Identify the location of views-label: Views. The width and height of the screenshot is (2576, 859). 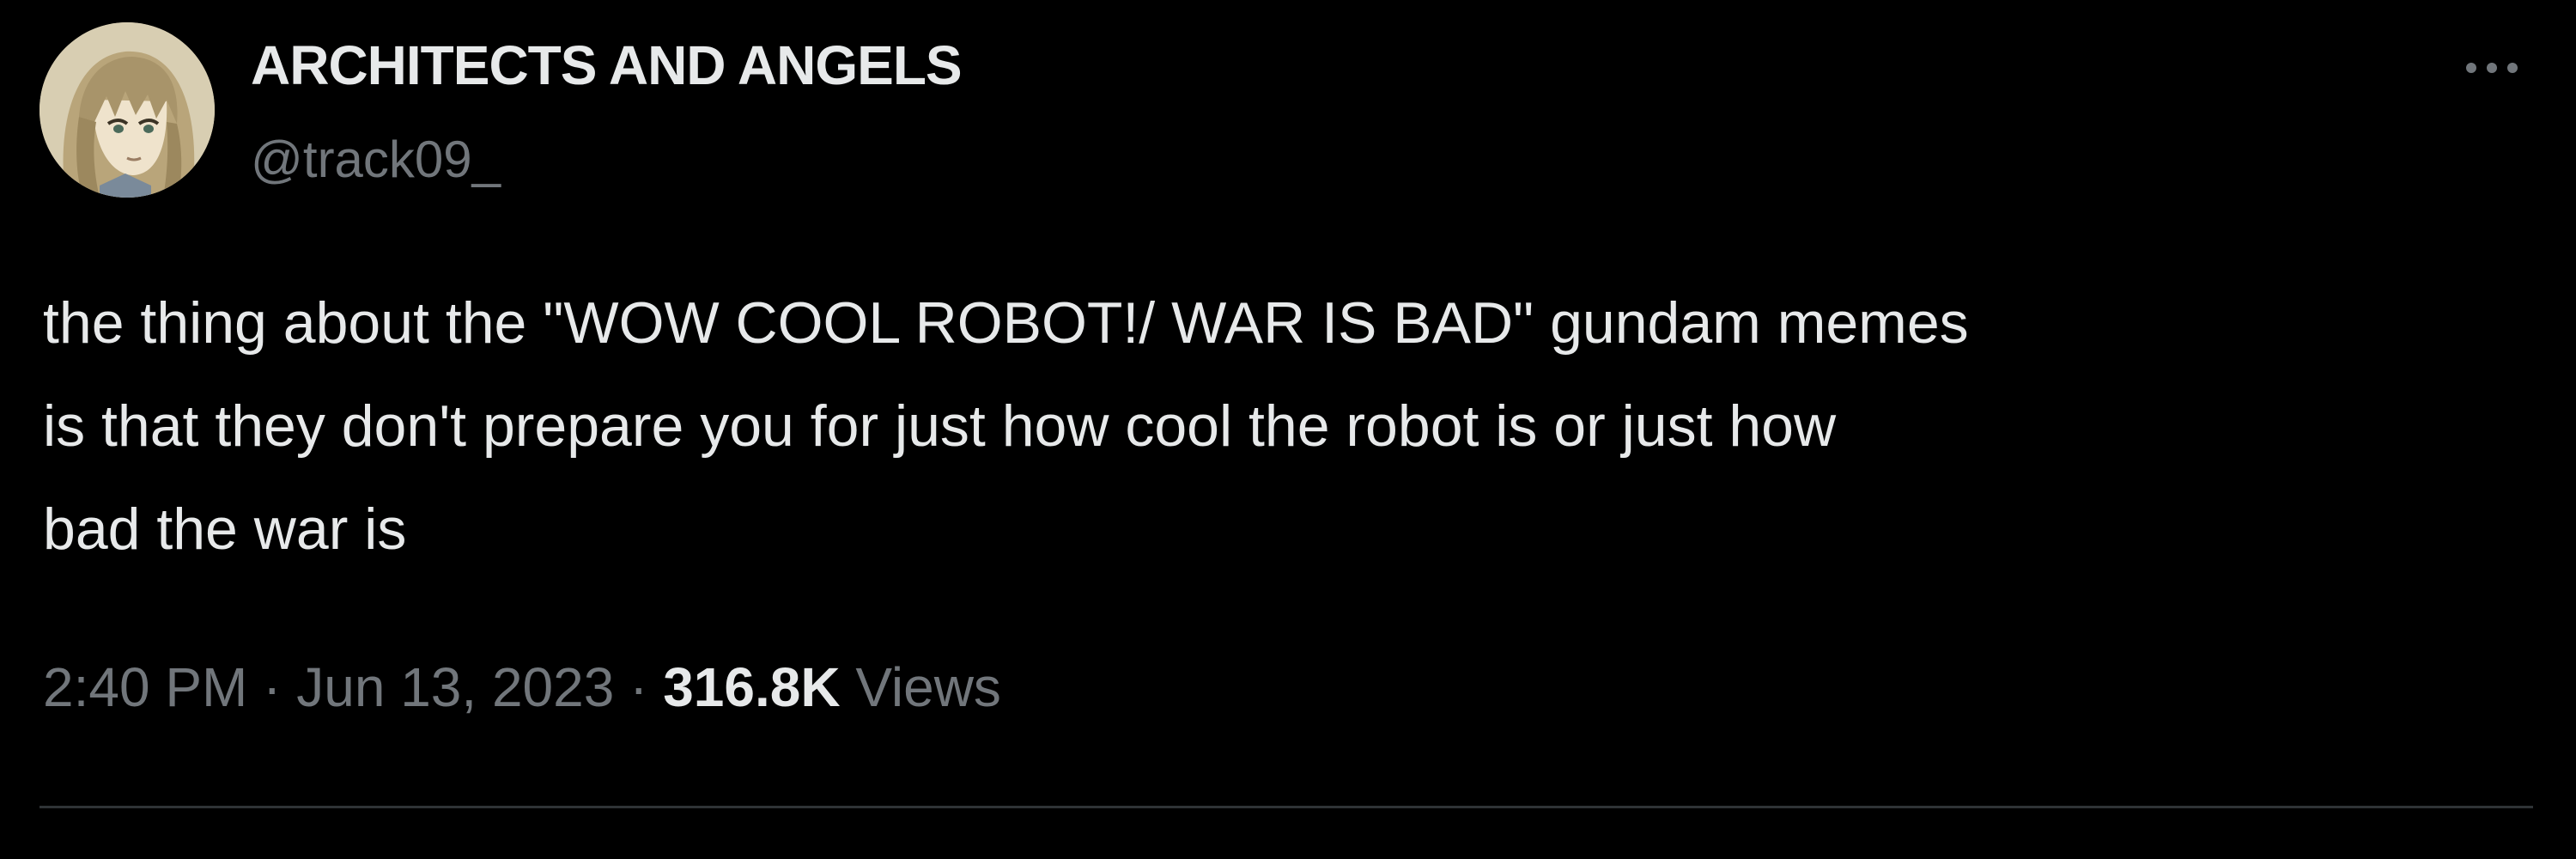
(928, 687).